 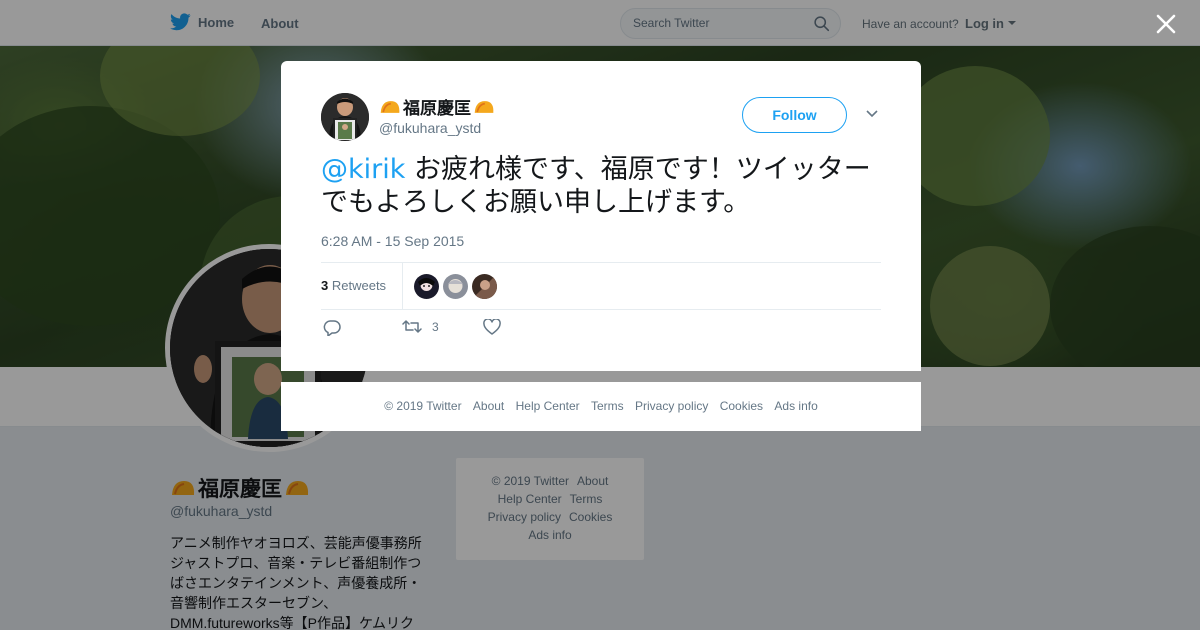 What do you see at coordinates (280, 23) in the screenshot?
I see `nav-about-link: About` at bounding box center [280, 23].